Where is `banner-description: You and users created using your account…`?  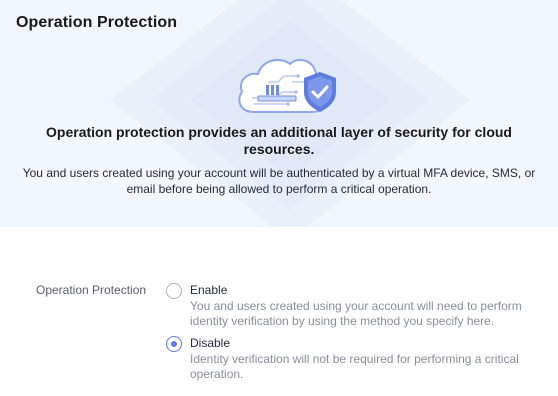
banner-description: You and users created using your account… is located at coordinates (279, 181).